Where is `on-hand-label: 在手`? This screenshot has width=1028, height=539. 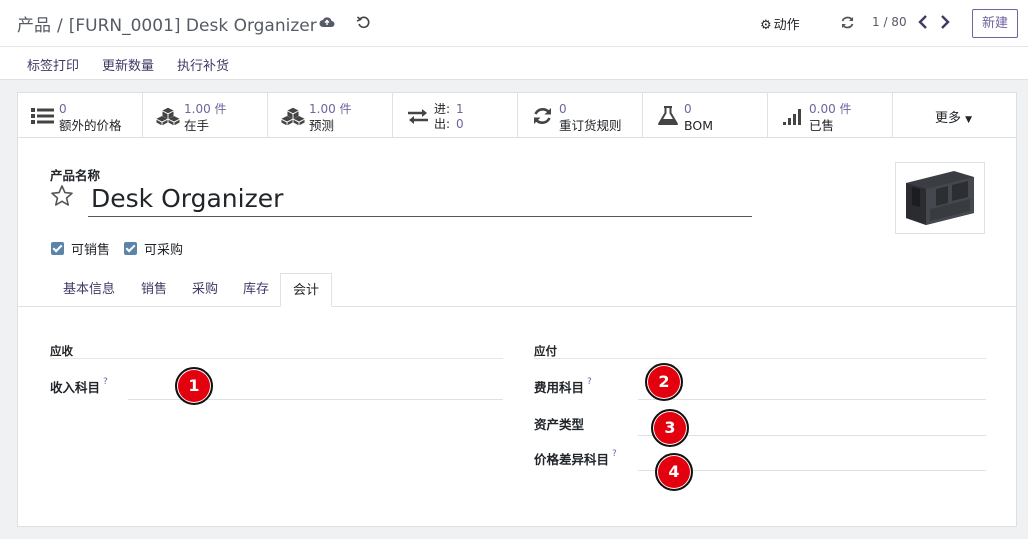
on-hand-label: 在手 is located at coordinates (197, 125).